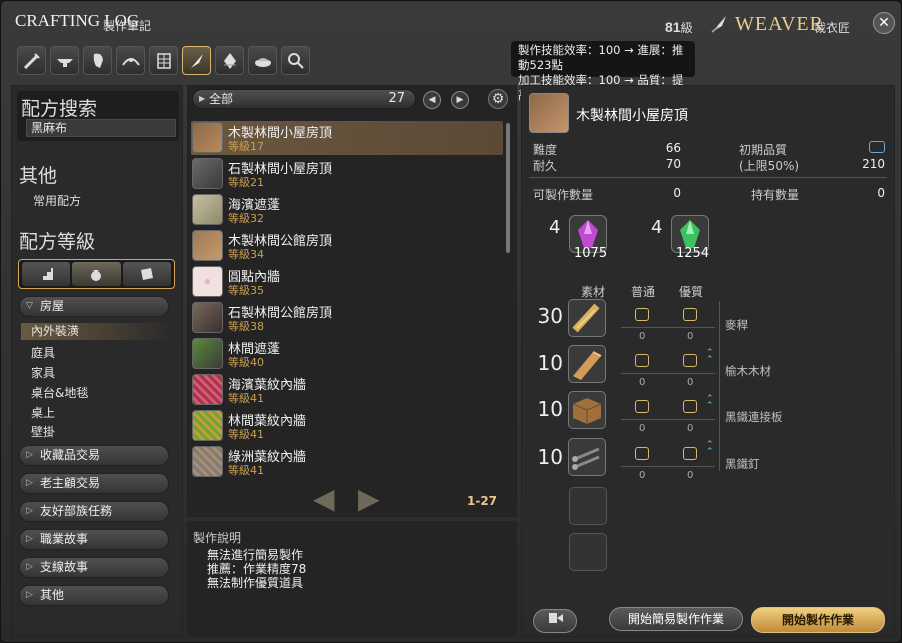 The height and width of the screenshot is (643, 902). Describe the element at coordinates (736, 325) in the screenshot. I see `material-name: 麥稈` at that location.